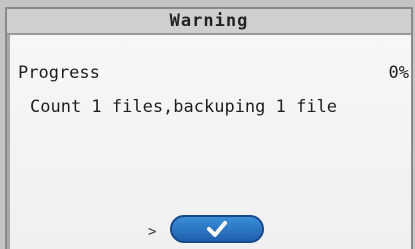 The width and height of the screenshot is (415, 249). I want to click on checkmark-icon, so click(217, 229).